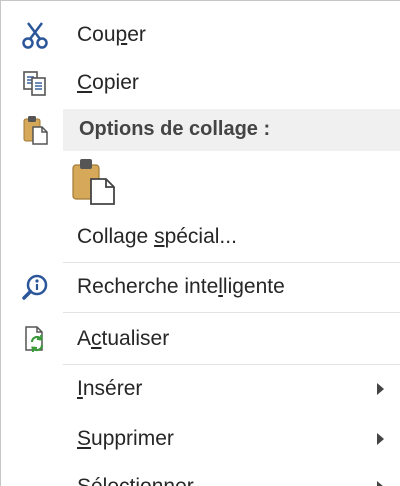 The image size is (400, 486). What do you see at coordinates (110, 388) in the screenshot?
I see `menu-item-insert-label: Insérer` at bounding box center [110, 388].